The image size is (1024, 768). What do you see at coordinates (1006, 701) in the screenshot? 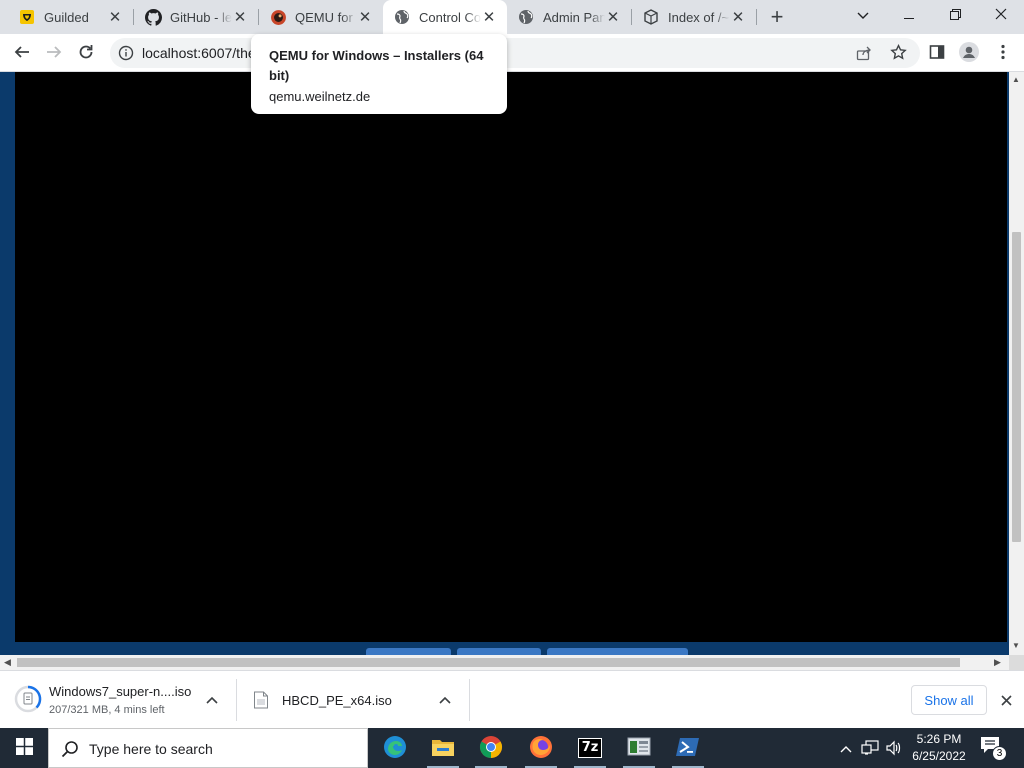
I see `close-shelf-button` at bounding box center [1006, 701].